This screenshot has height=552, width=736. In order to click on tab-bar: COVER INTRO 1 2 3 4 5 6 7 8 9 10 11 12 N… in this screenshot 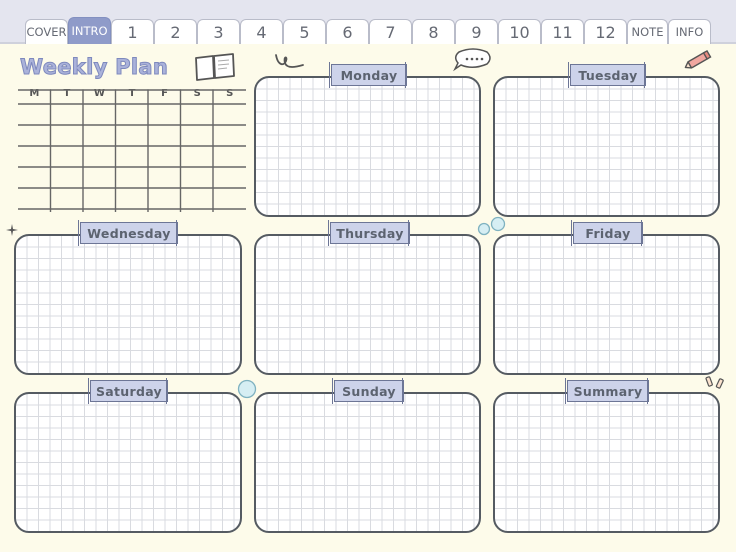, I will do `click(368, 22)`.